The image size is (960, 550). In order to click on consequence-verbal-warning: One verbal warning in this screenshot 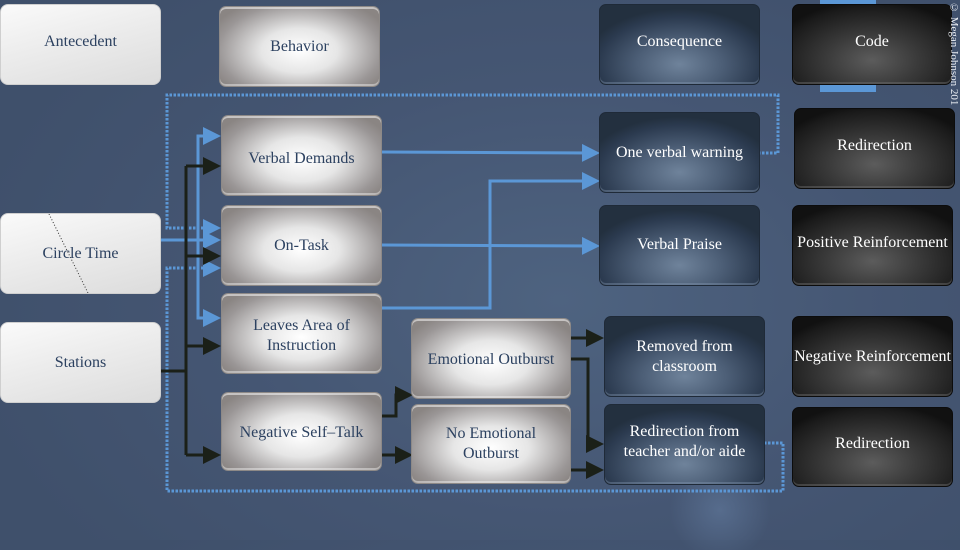, I will do `click(679, 152)`.